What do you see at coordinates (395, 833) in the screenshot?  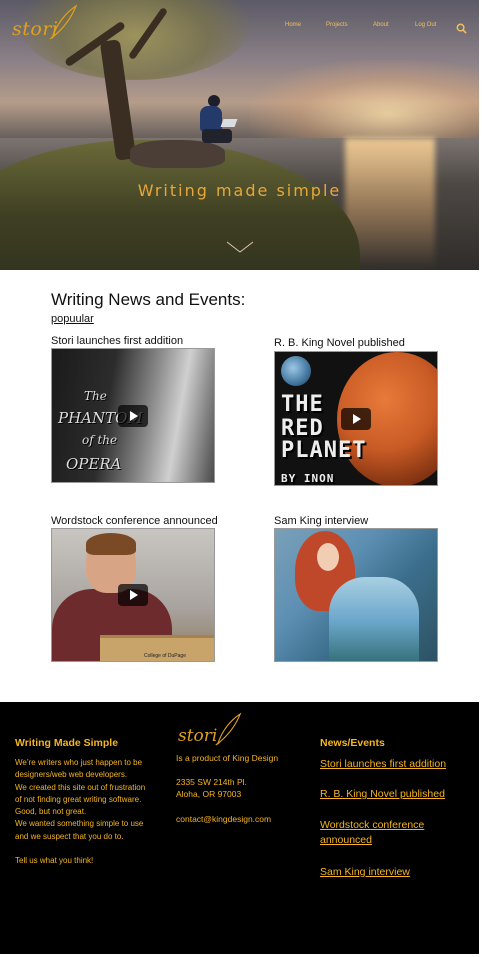 I see `footer-news-link: Wordstock conference announced` at bounding box center [395, 833].